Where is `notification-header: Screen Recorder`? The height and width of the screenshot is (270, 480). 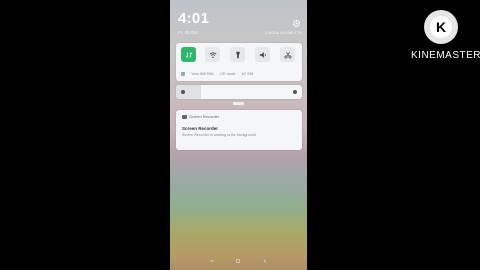
notification-header: Screen Recorder is located at coordinates (200, 116).